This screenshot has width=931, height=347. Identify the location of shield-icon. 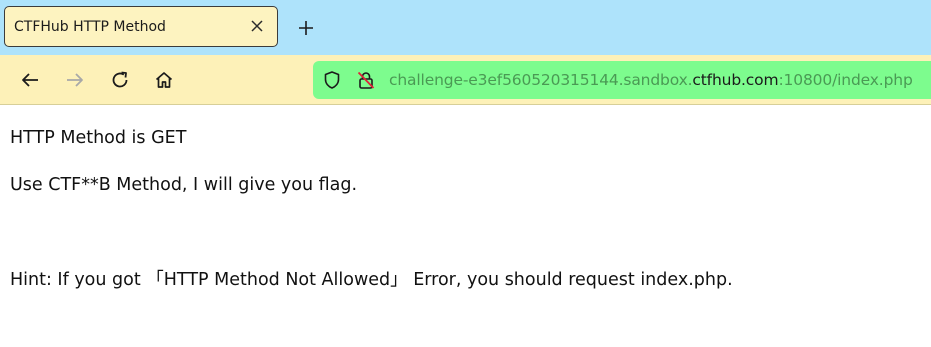
(332, 80).